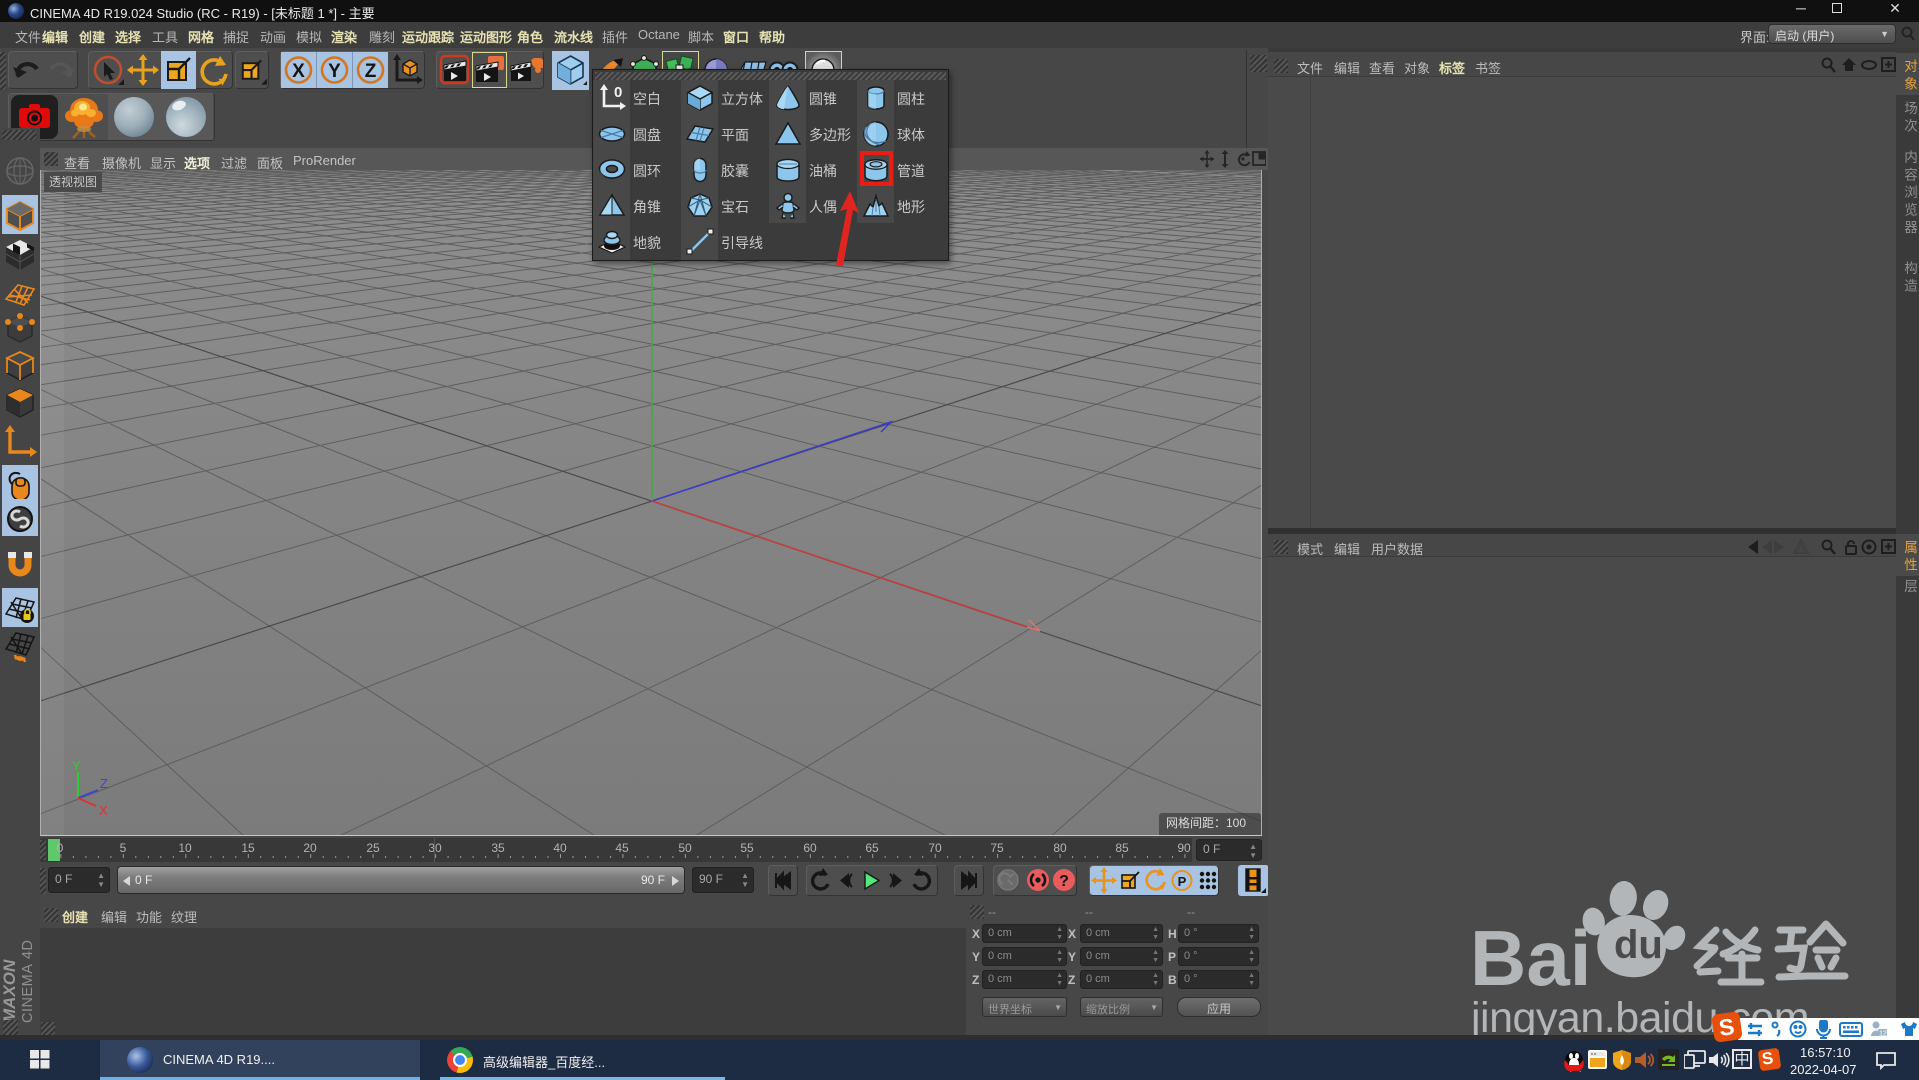  What do you see at coordinates (1184, 848) in the screenshot?
I see `svg-text: 90` at bounding box center [1184, 848].